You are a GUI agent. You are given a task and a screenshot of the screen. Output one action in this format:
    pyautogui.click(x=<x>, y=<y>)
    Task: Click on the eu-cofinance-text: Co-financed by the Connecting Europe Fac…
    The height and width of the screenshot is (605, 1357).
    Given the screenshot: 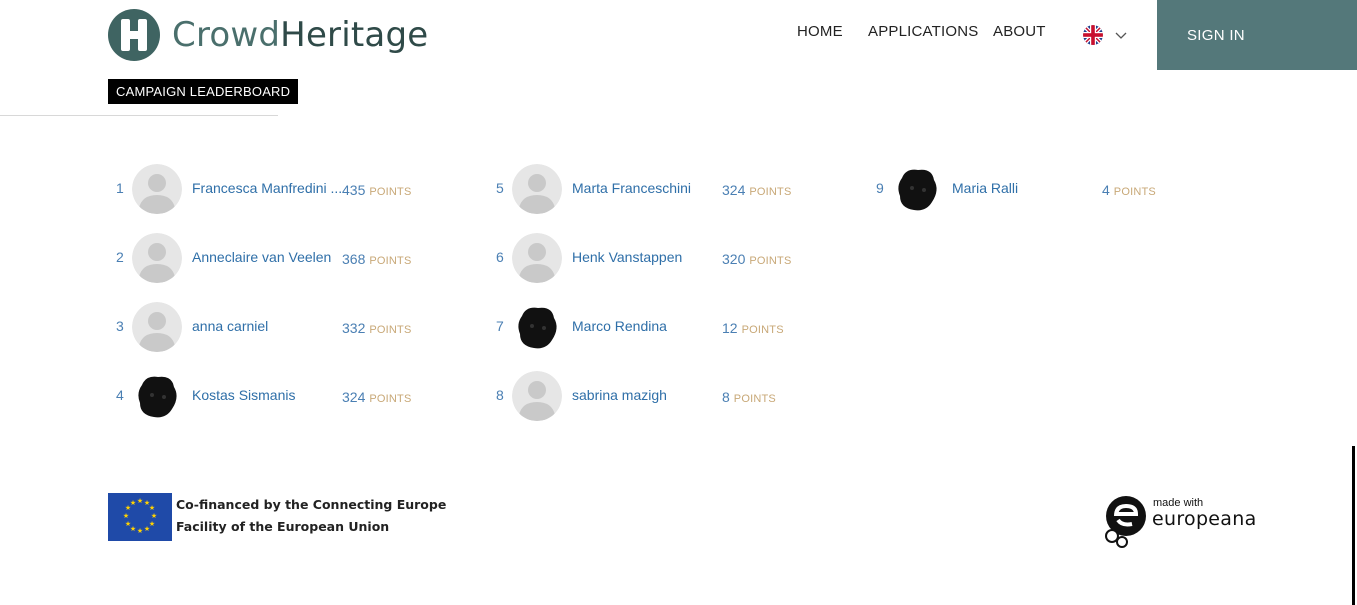 What is the action you would take?
    pyautogui.click(x=311, y=516)
    